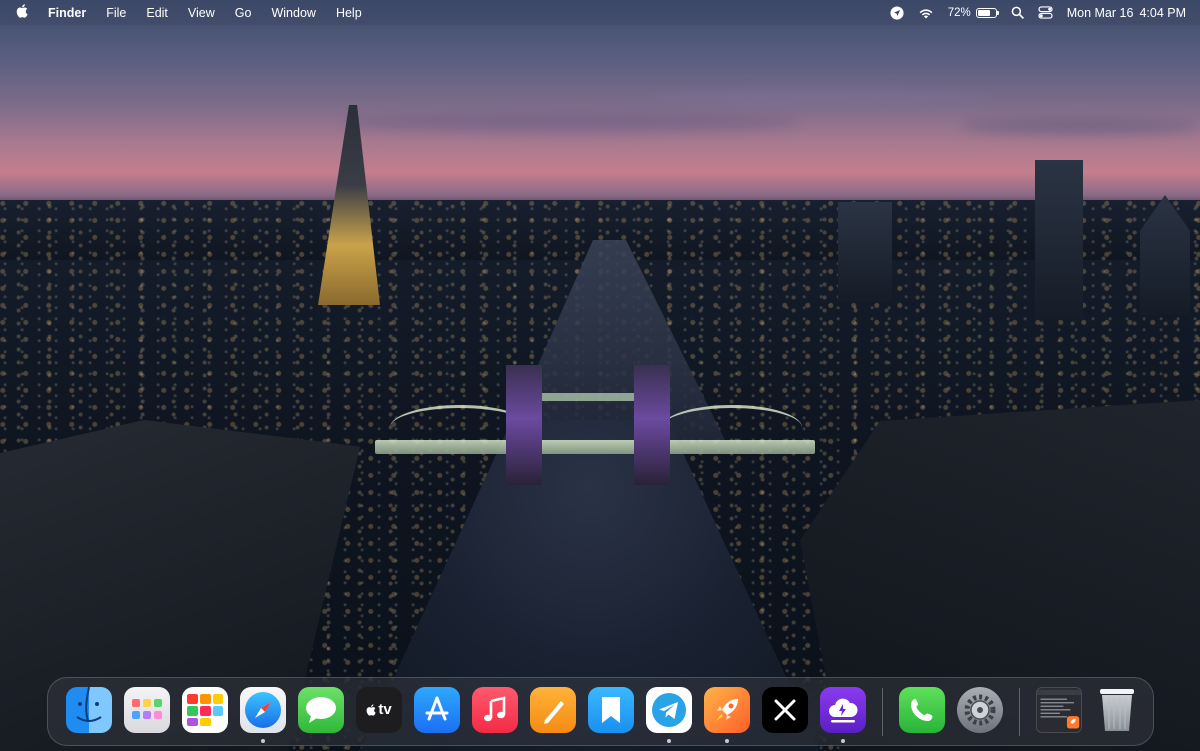  Describe the element at coordinates (973, 12) in the screenshot. I see `battery-status: 72%` at that location.